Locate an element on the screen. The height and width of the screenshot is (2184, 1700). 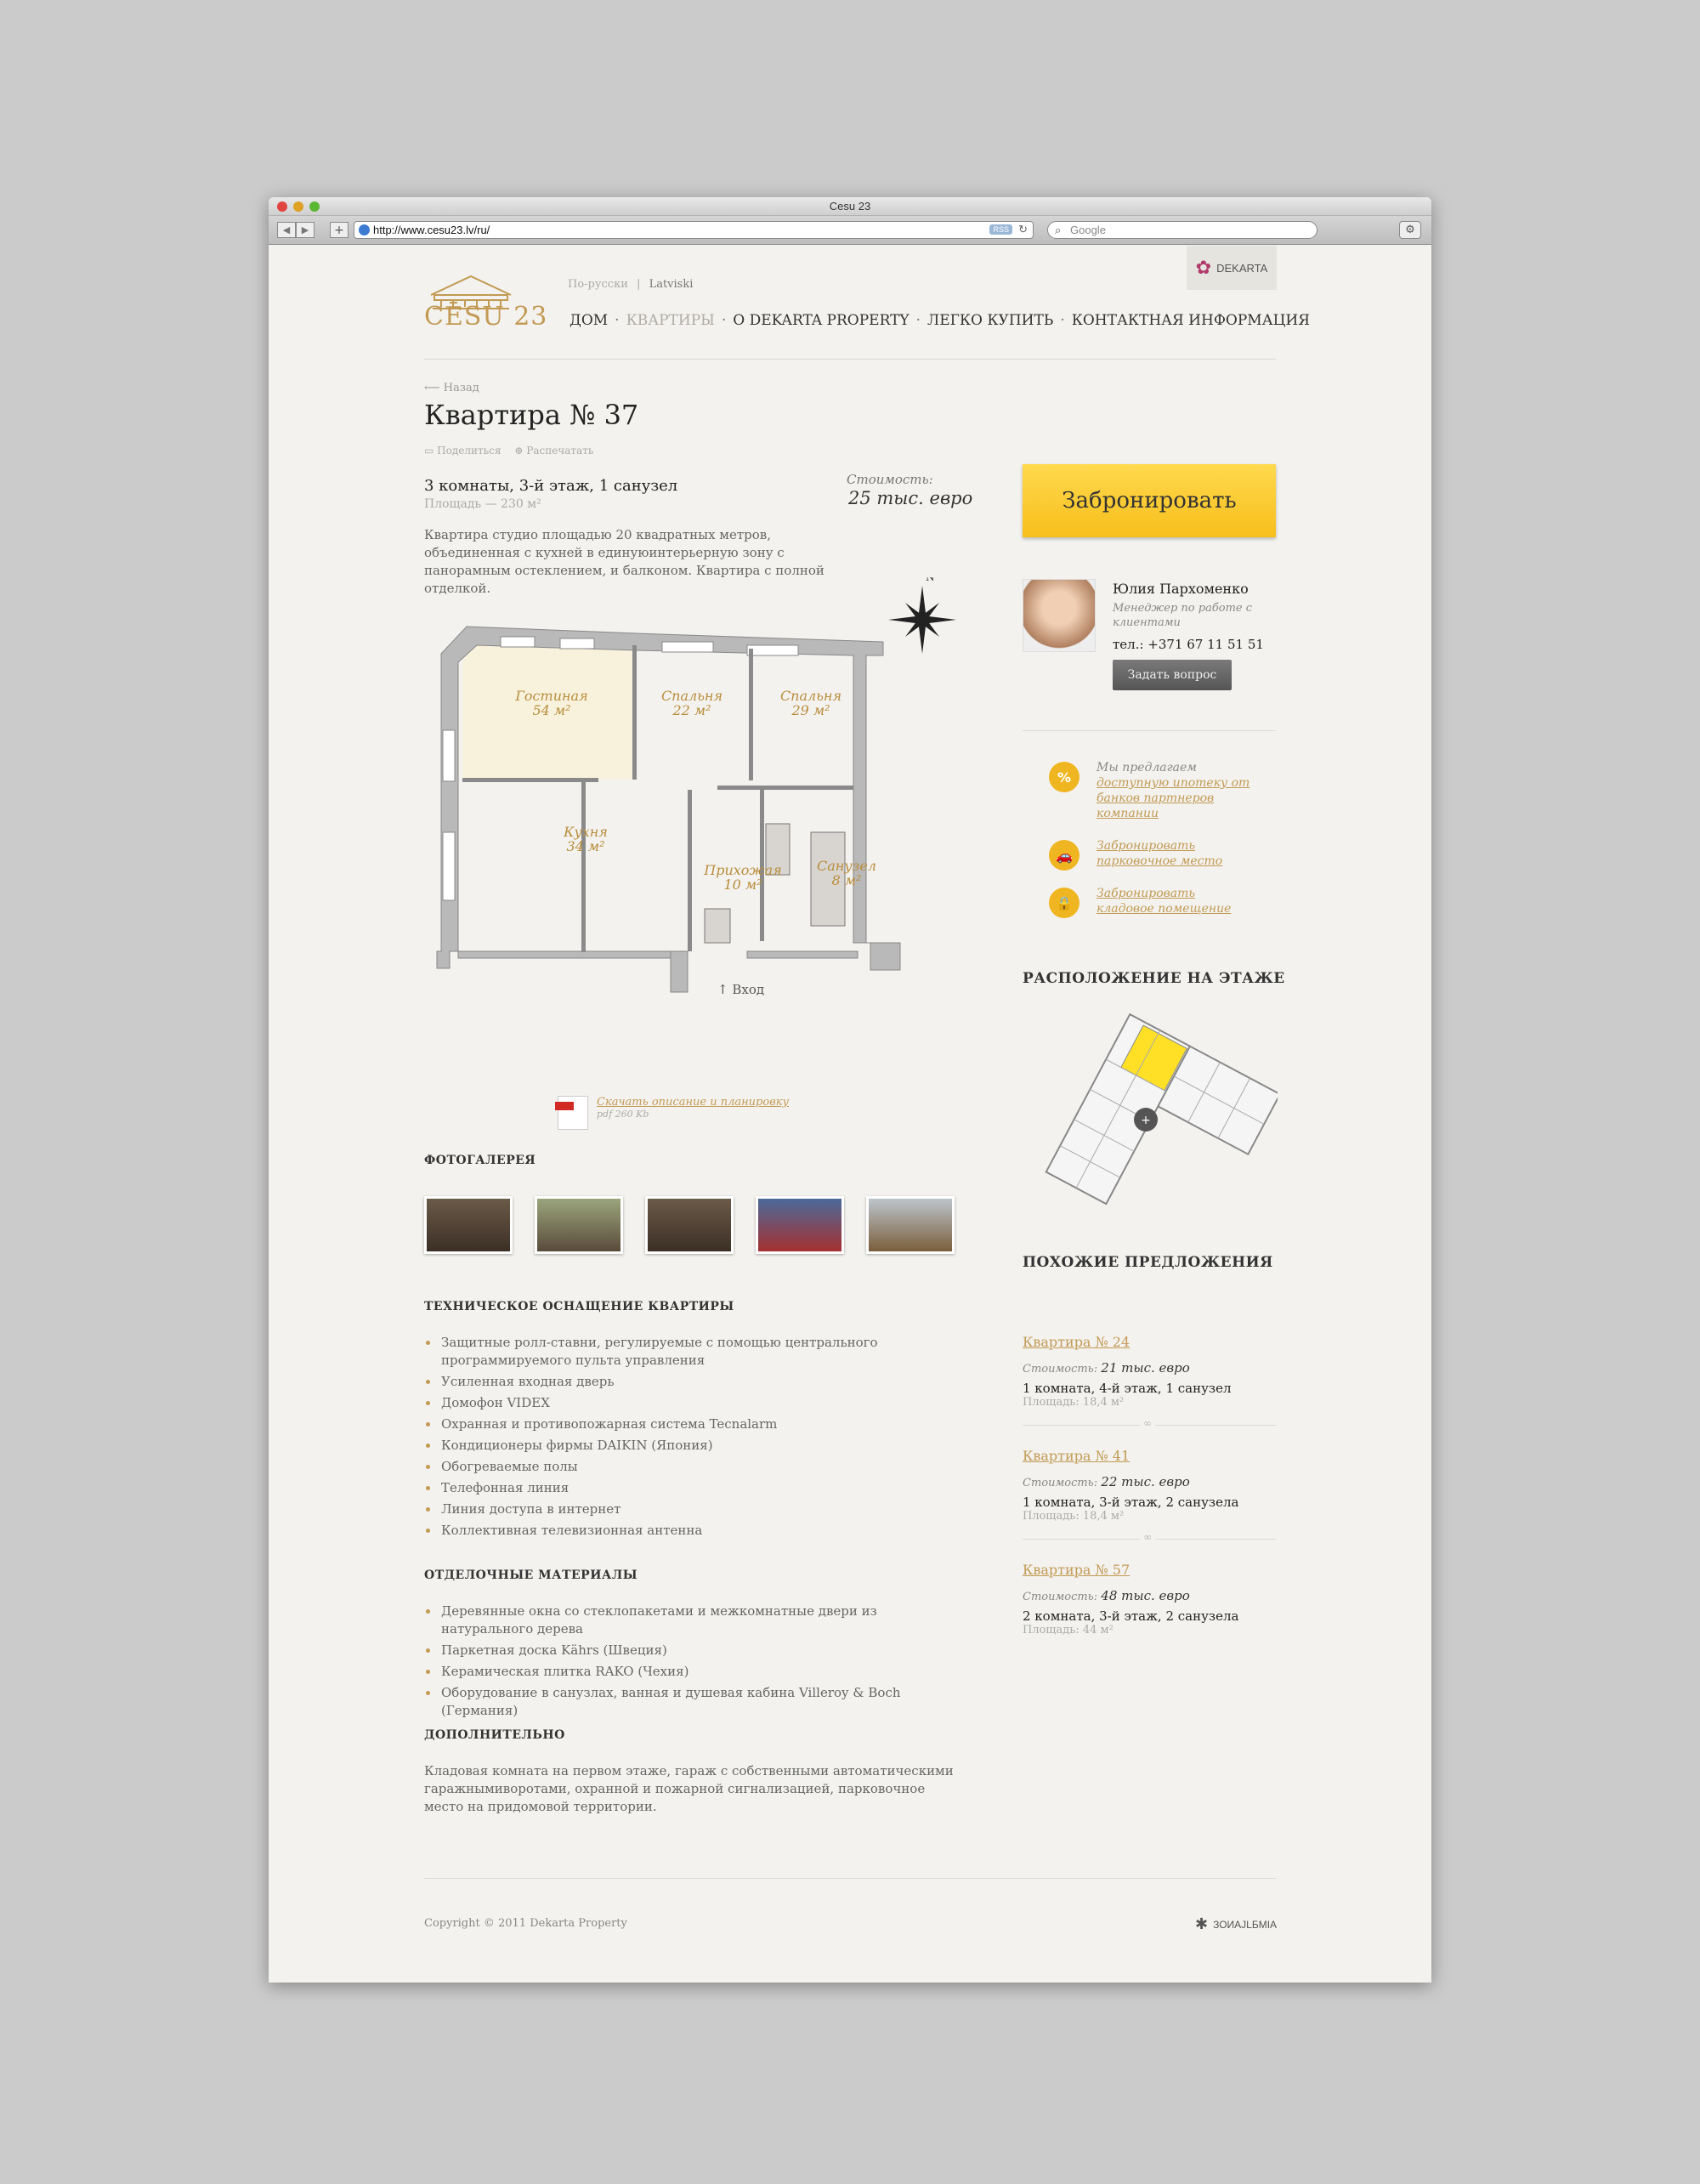
back-arrow-icon: ◀ is located at coordinates (286, 230).